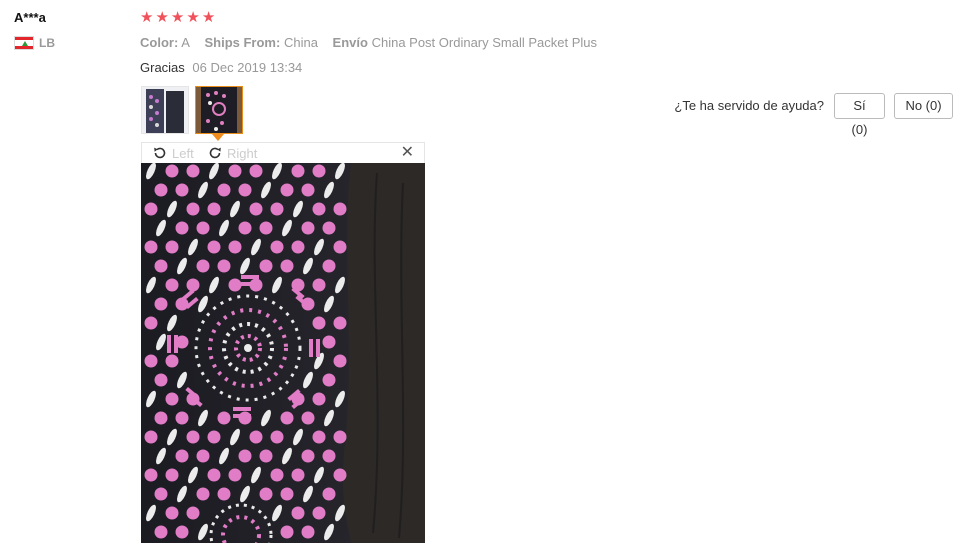 The height and width of the screenshot is (543, 967). I want to click on shipping-method-value: China Post Ordinary Small Packet Plus, so click(484, 42).